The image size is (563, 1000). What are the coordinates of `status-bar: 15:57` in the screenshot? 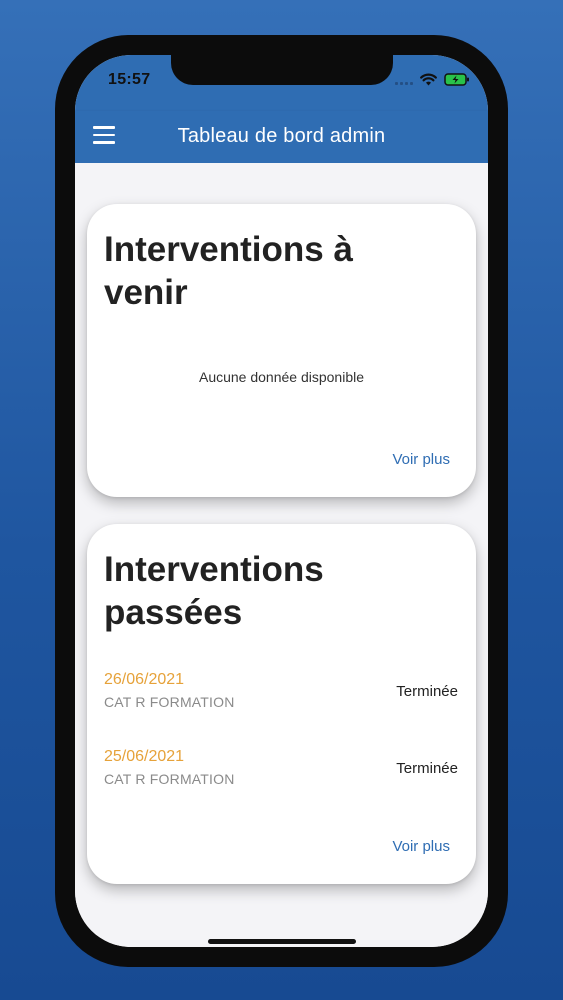 It's located at (281, 83).